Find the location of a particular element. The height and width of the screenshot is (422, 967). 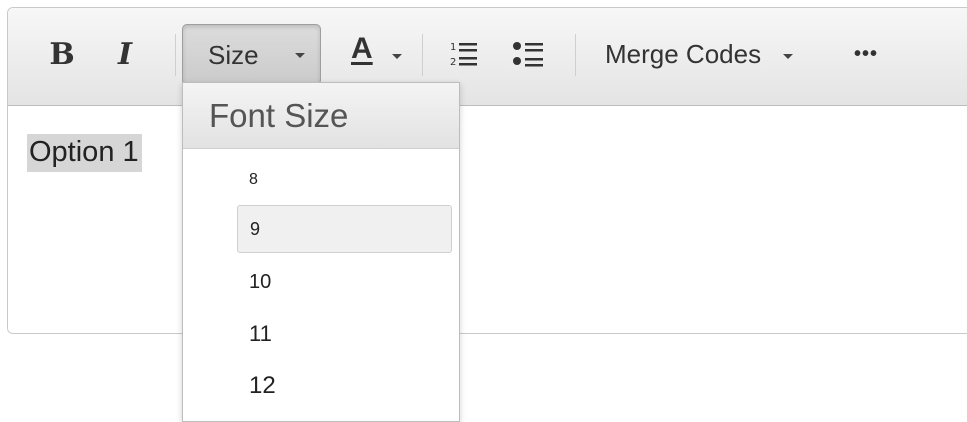

merge-codes-button: Merge Codes is located at coordinates (699, 54).